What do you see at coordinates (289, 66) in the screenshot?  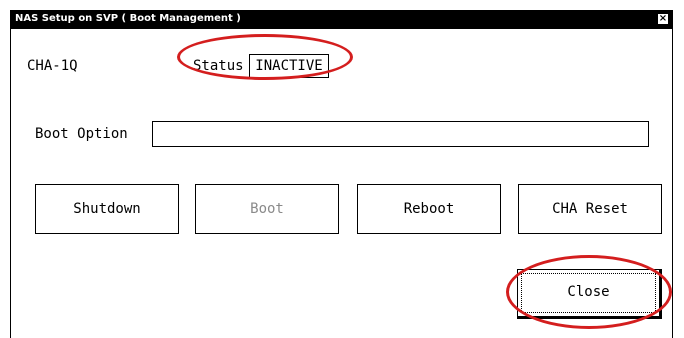 I see `status-value: INACTIVE` at bounding box center [289, 66].